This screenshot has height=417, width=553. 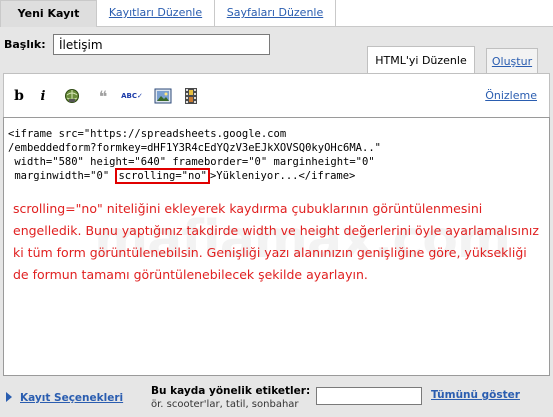 What do you see at coordinates (475, 395) in the screenshot?
I see `show-all-labels-link: Tümünü göster` at bounding box center [475, 395].